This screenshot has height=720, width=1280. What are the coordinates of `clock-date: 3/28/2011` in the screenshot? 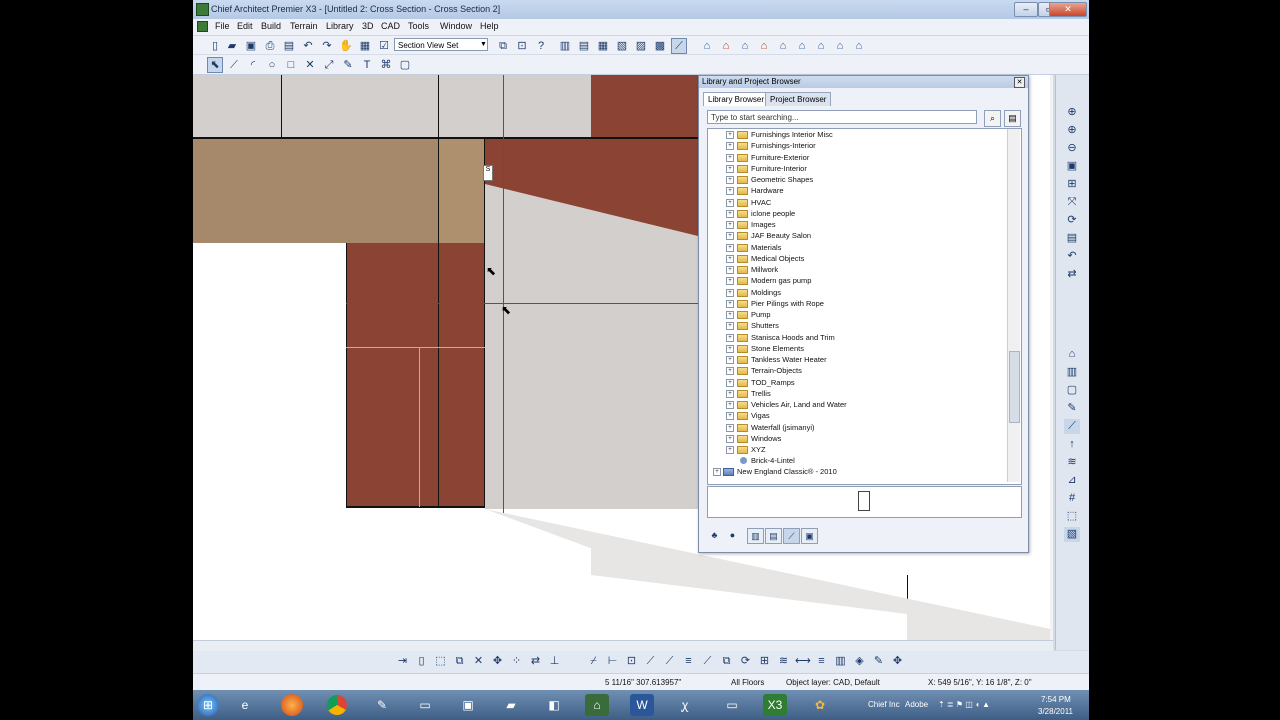 It's located at (1055, 711).